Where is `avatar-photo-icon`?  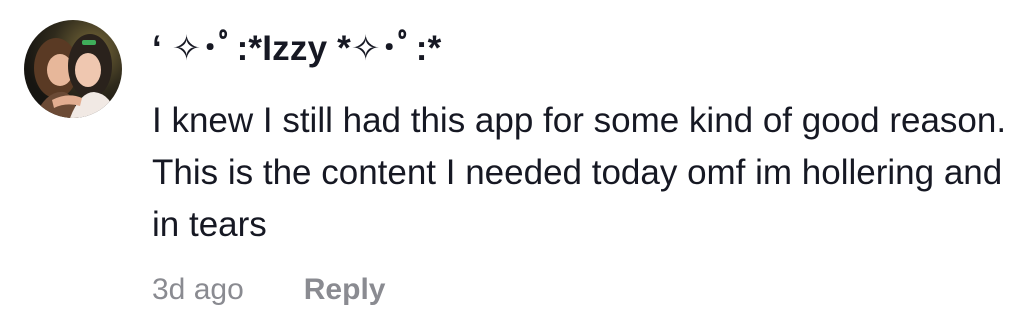
avatar-photo-icon is located at coordinates (73, 69).